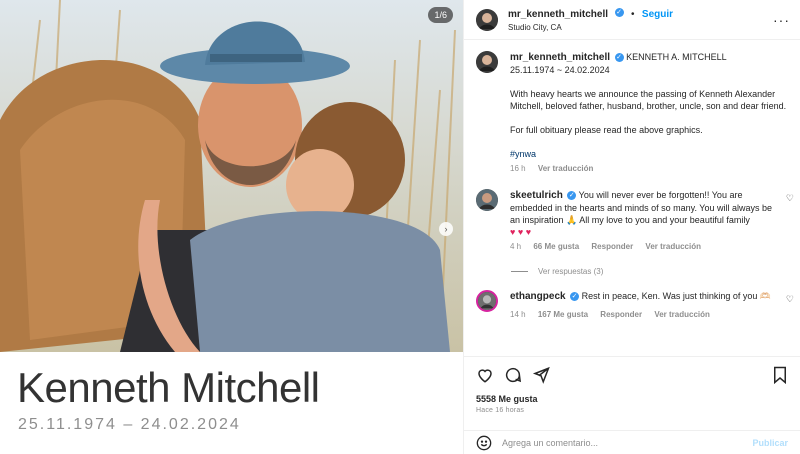 The image size is (800, 454). What do you see at coordinates (676, 57) in the screenshot?
I see `caption-full-name: KENNETH A. MITCHELL` at bounding box center [676, 57].